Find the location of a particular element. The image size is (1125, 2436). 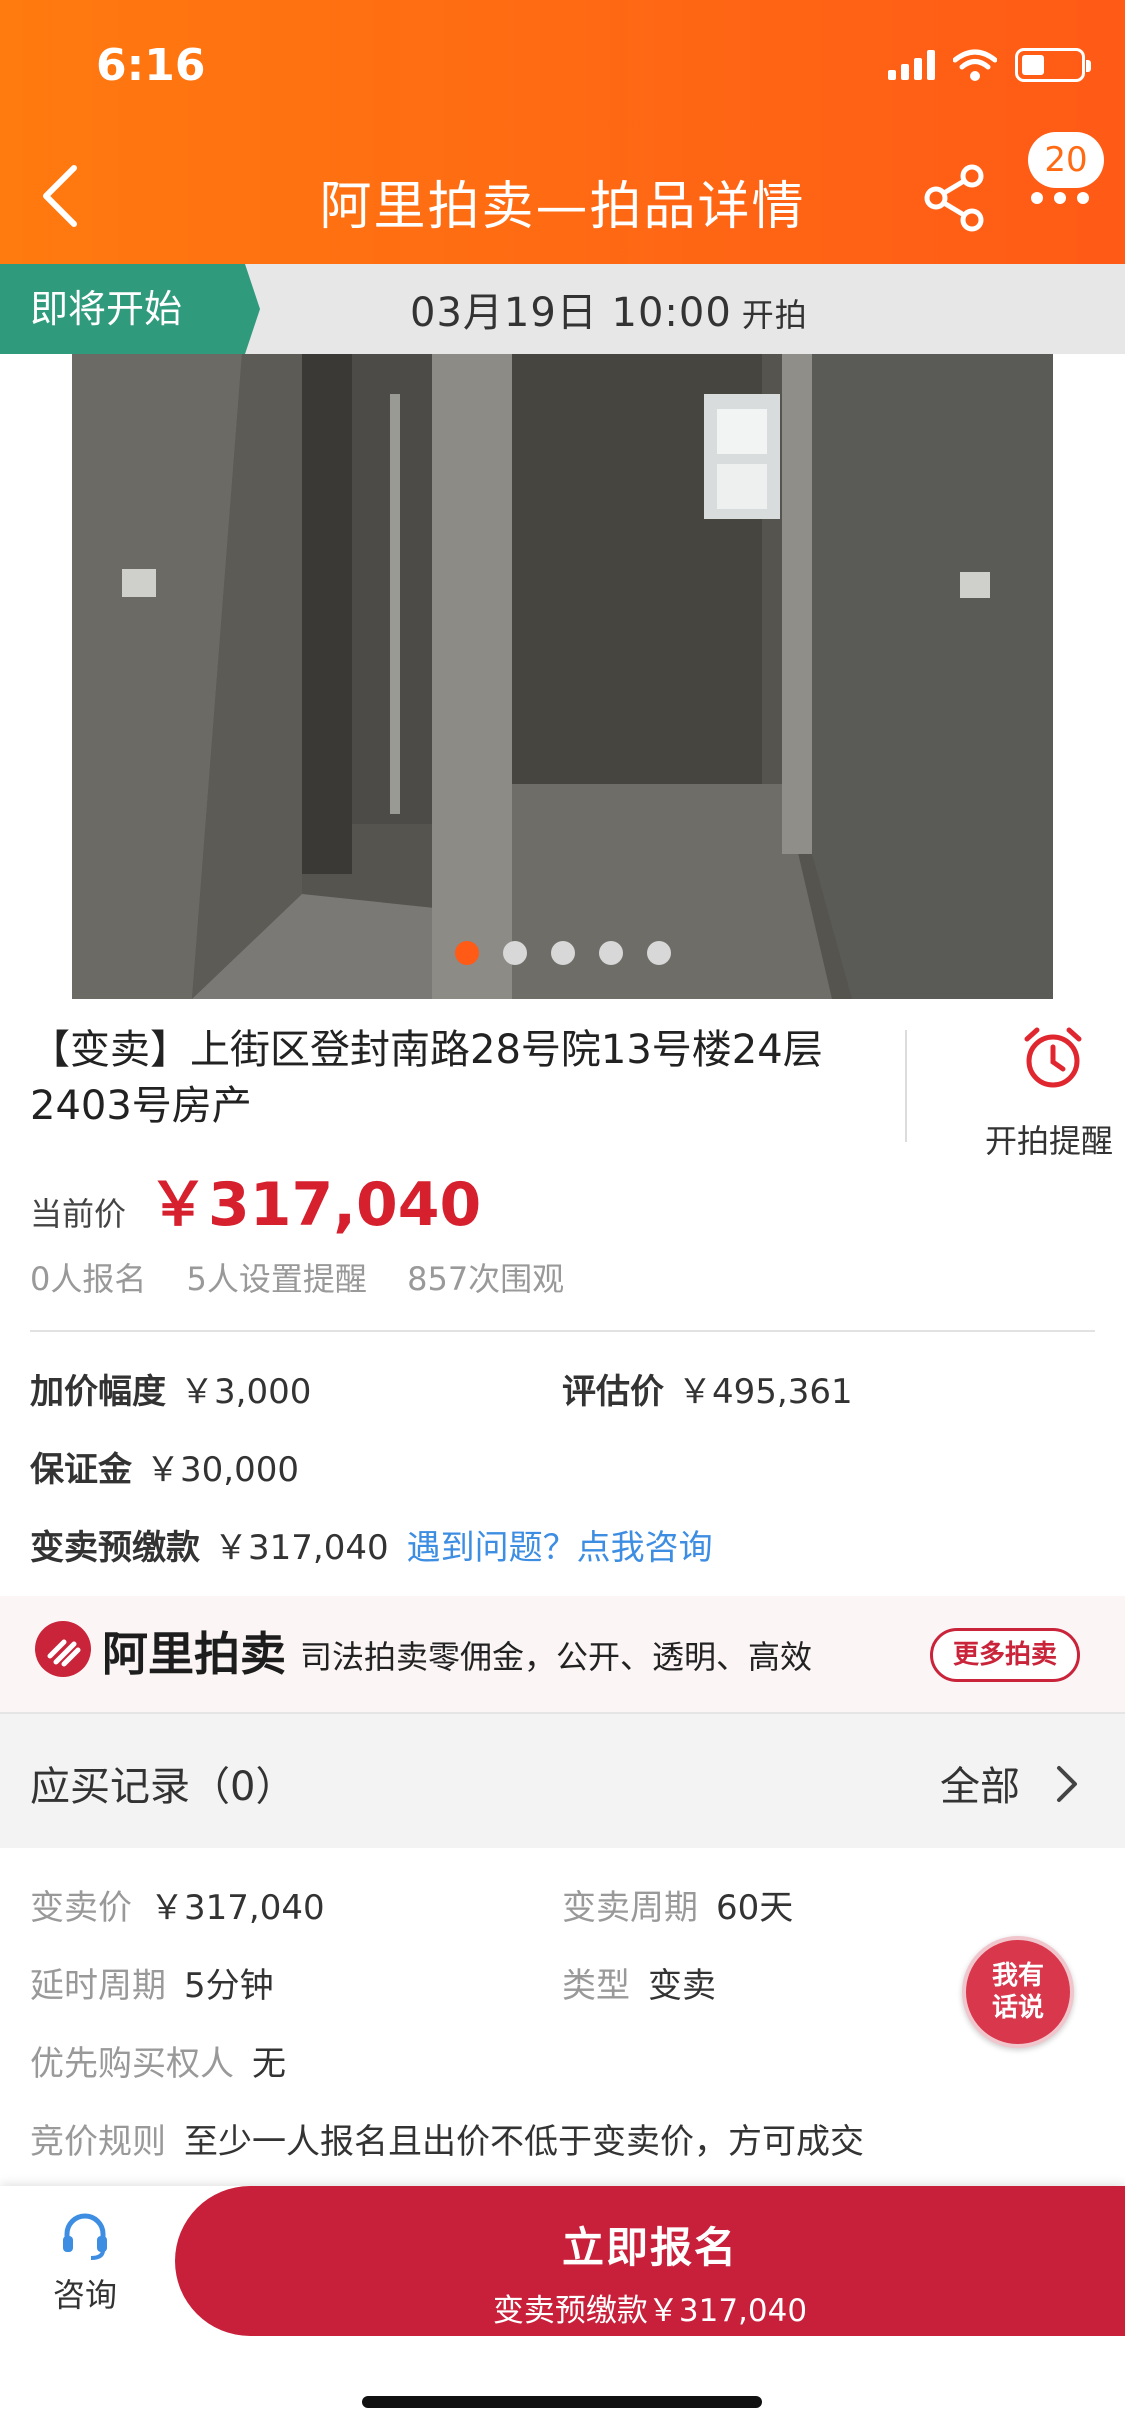

status-time: 6:16 is located at coordinates (151, 65).